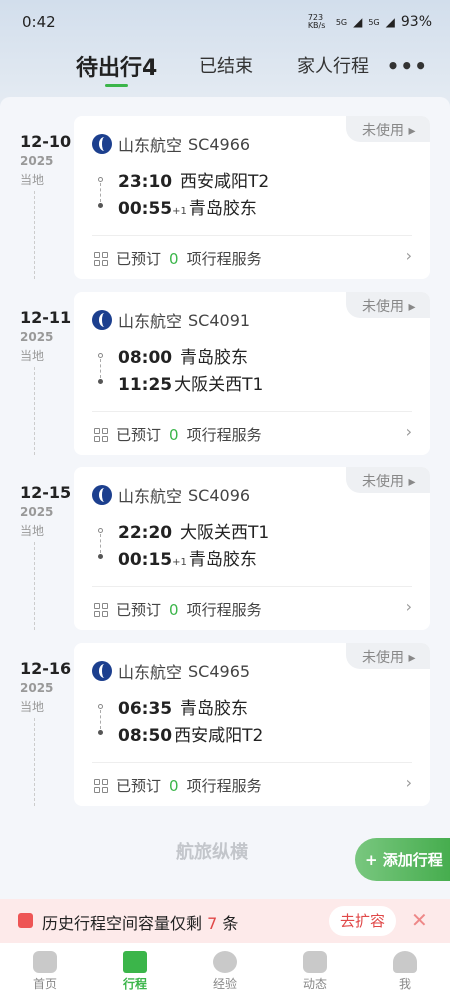 The width and height of the screenshot is (450, 1000). Describe the element at coordinates (404, 984) in the screenshot. I see `nav-label: 我` at that location.